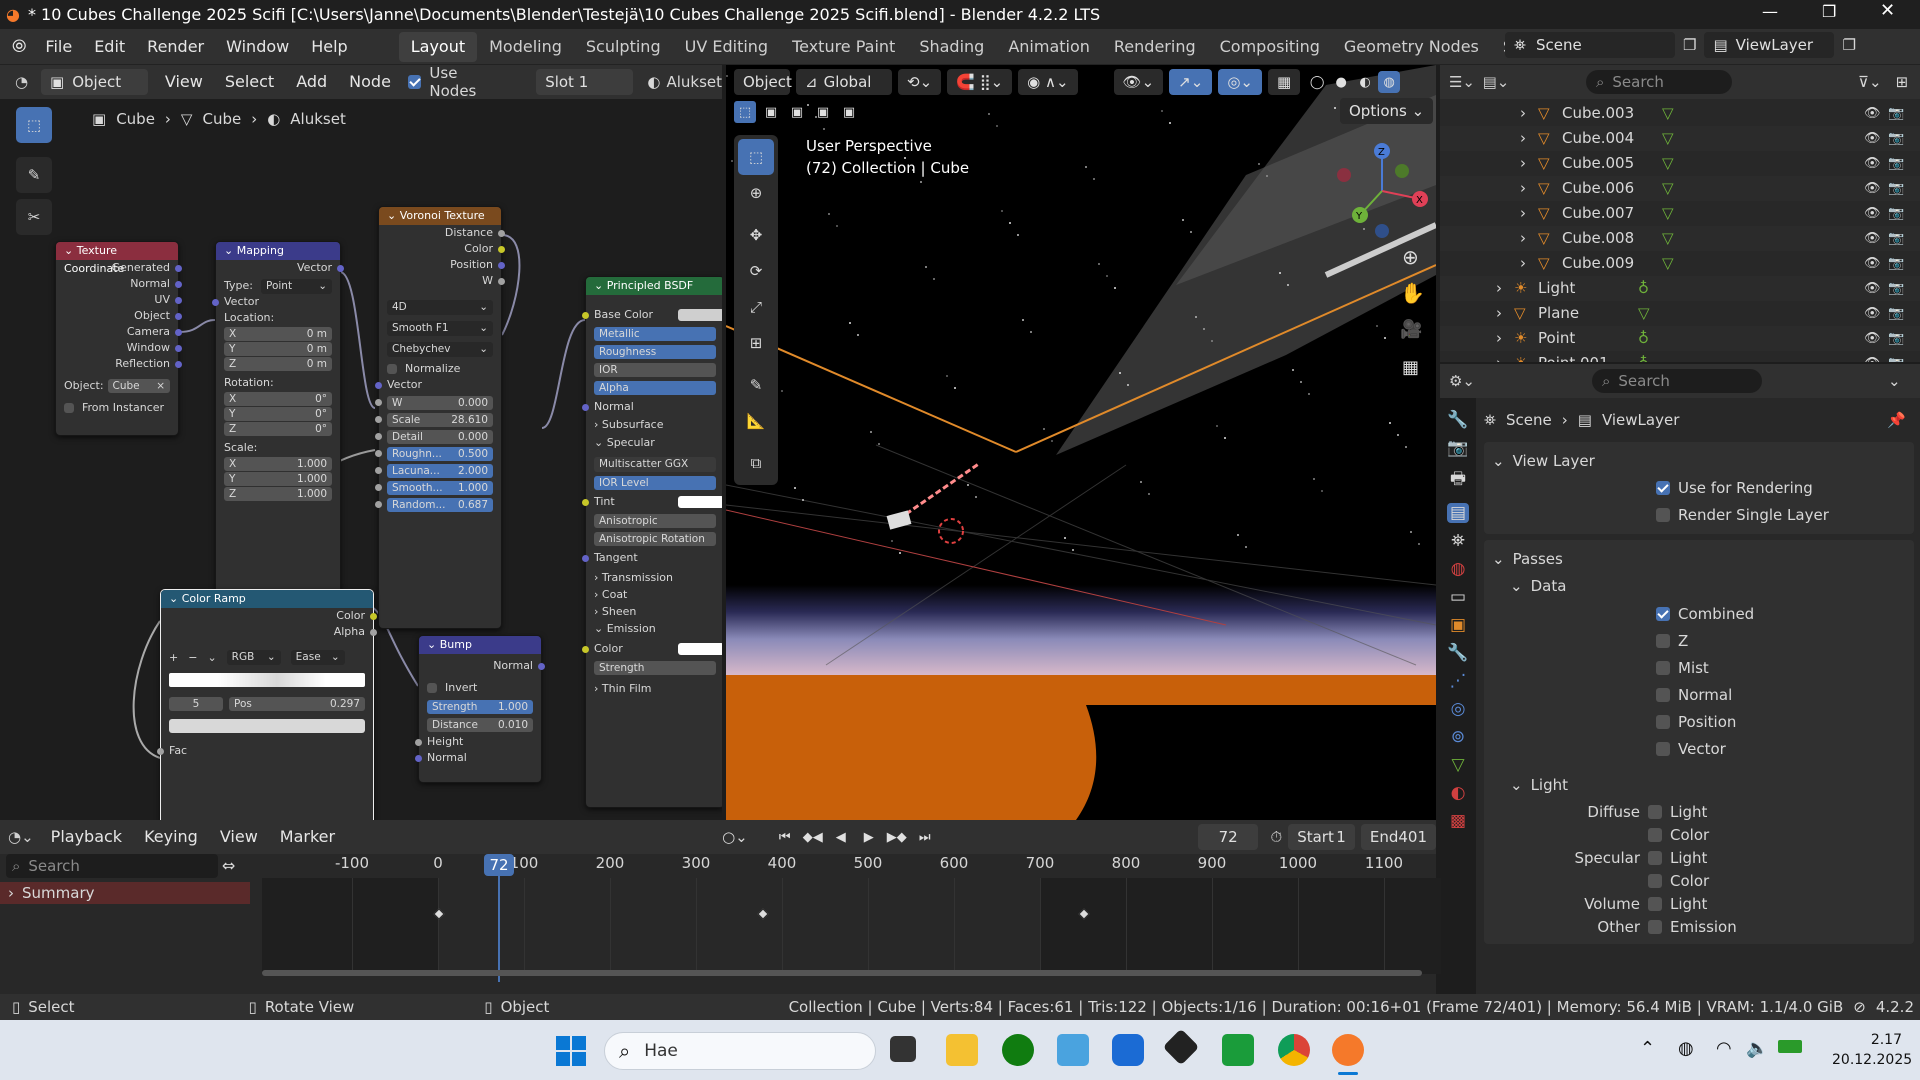 The width and height of the screenshot is (1920, 1080). What do you see at coordinates (1663, 487) in the screenshot?
I see `use-for-rendering-checkbox` at bounding box center [1663, 487].